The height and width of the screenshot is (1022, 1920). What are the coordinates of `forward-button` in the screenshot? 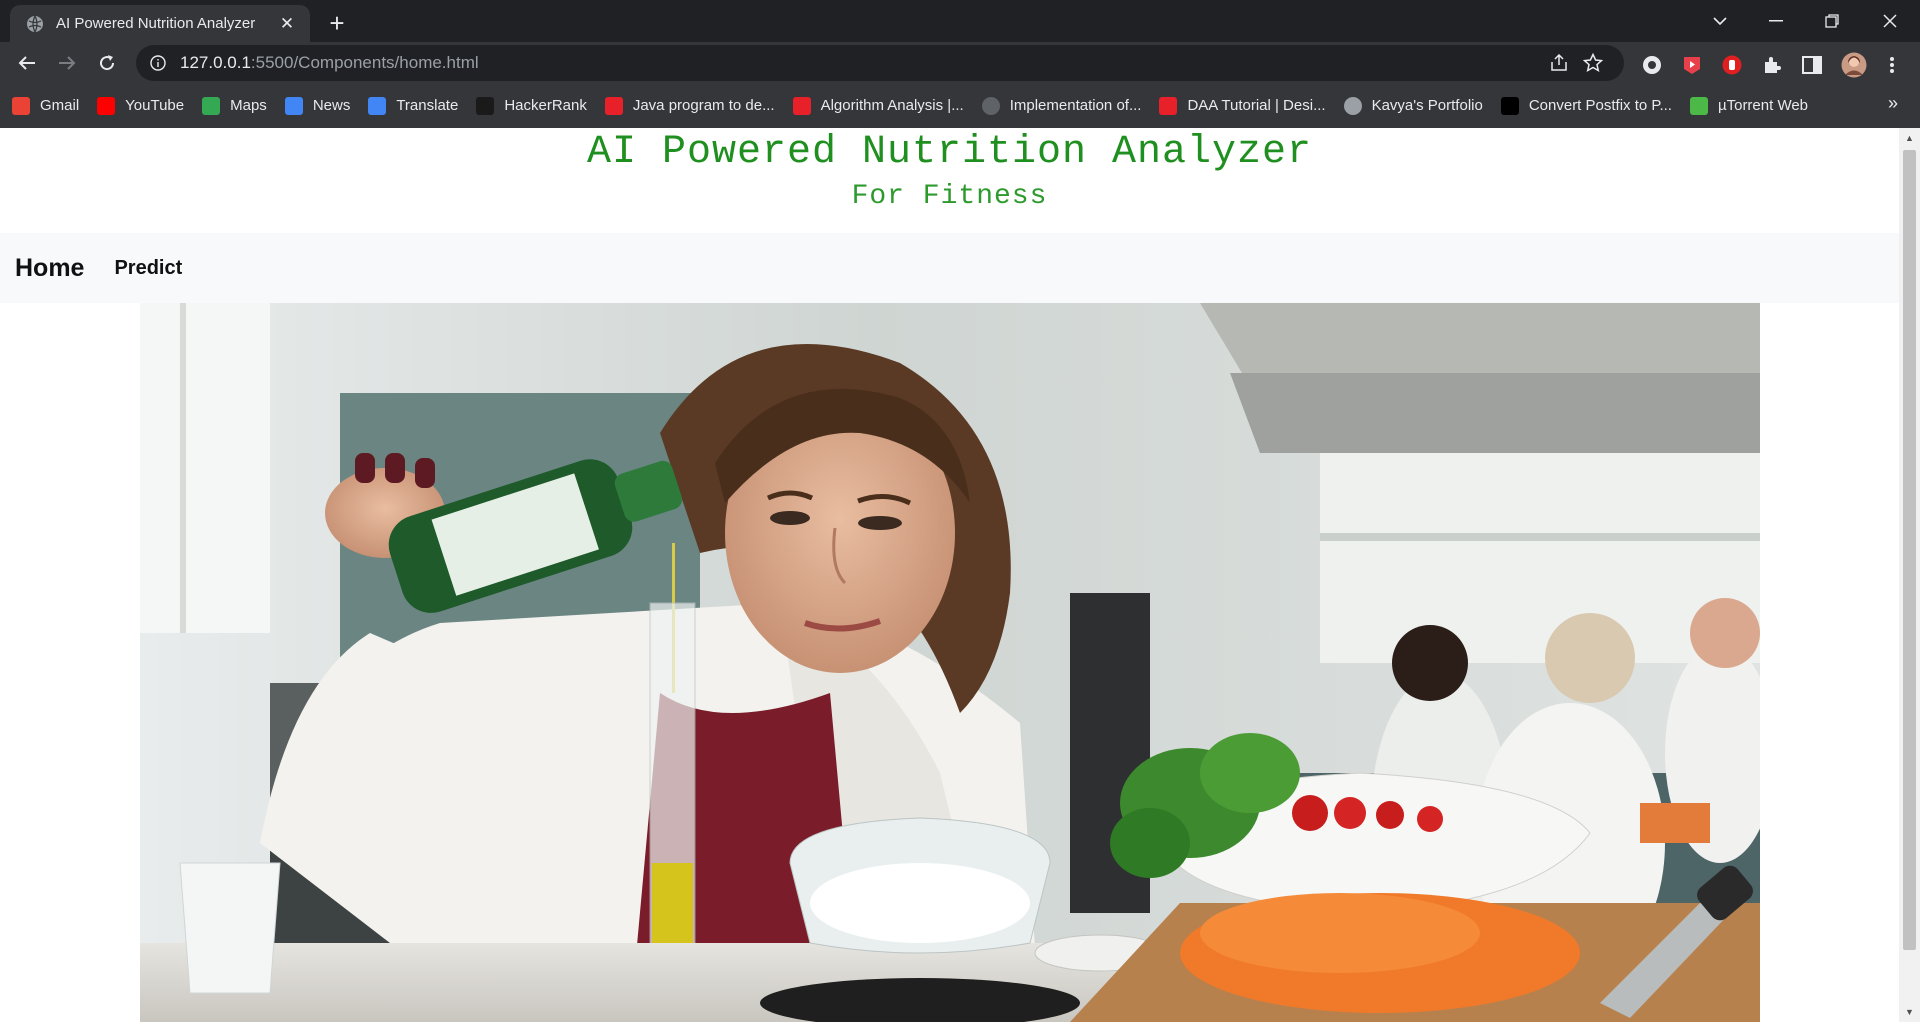 It's located at (67, 63).